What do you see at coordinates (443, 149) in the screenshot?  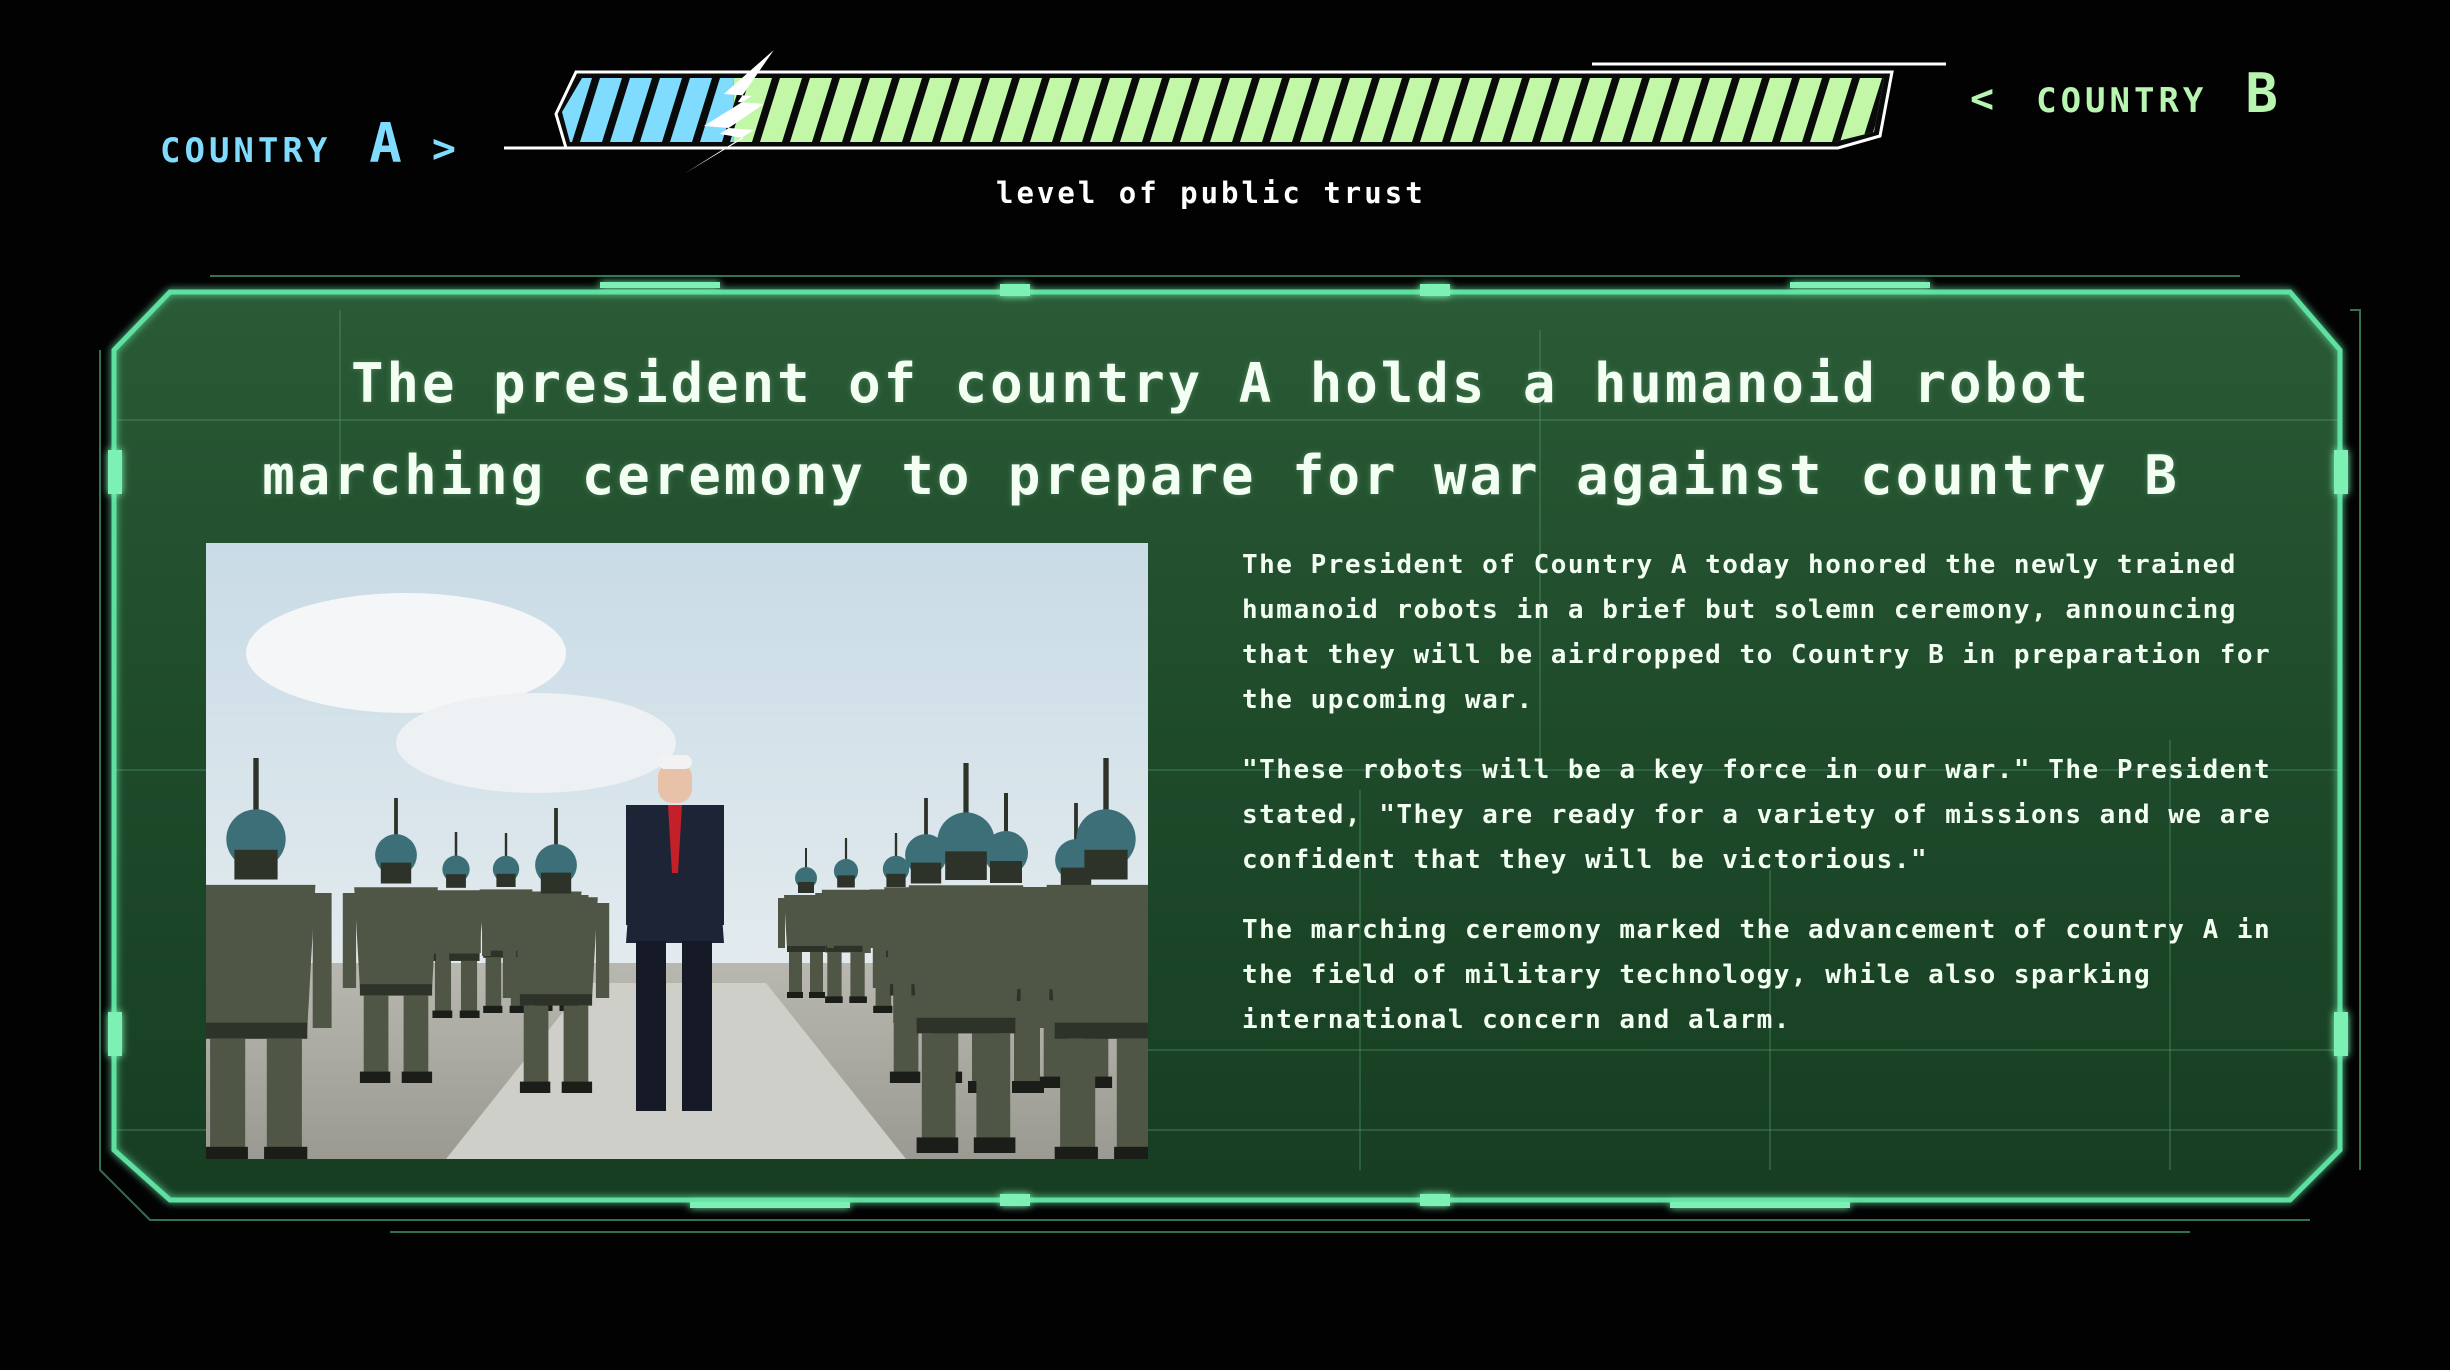 I see `chevron-right-icon: >` at bounding box center [443, 149].